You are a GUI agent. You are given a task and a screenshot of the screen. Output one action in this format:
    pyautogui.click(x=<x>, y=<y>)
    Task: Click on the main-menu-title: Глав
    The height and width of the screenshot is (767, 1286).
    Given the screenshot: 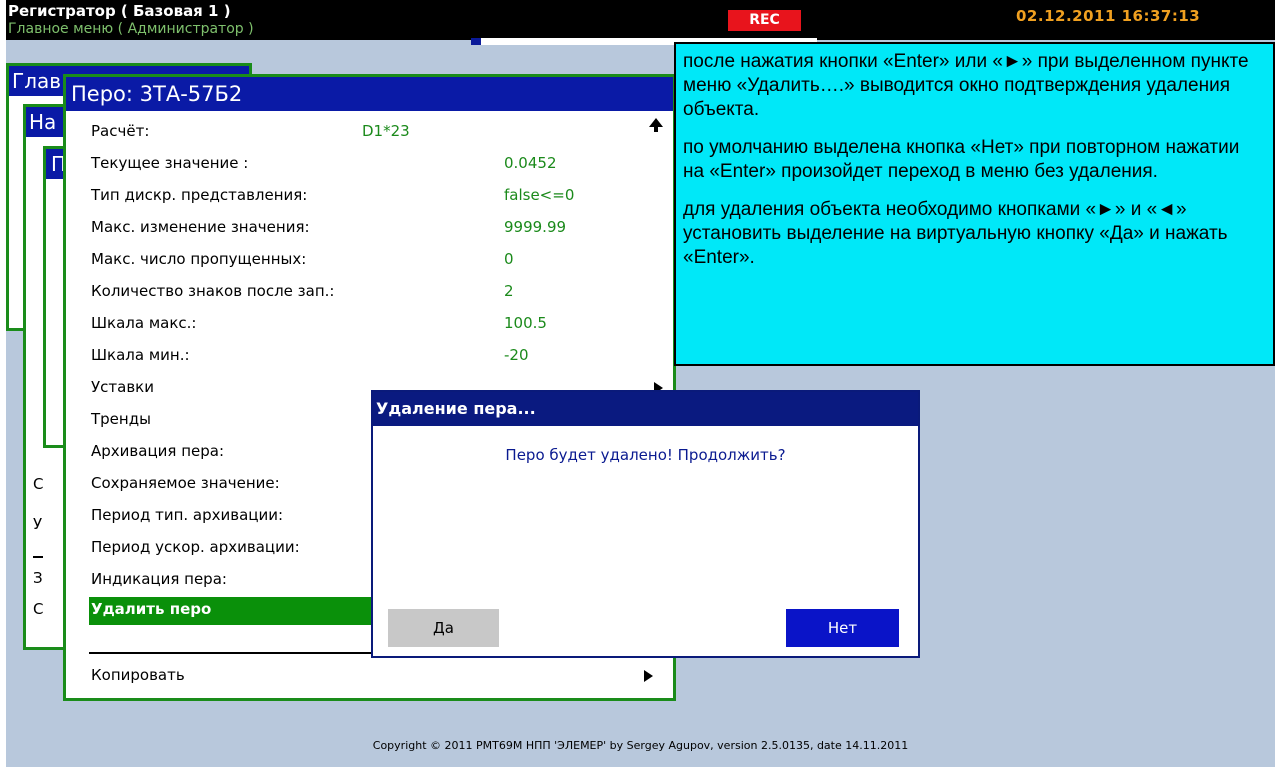 What is the action you would take?
    pyautogui.click(x=37, y=81)
    